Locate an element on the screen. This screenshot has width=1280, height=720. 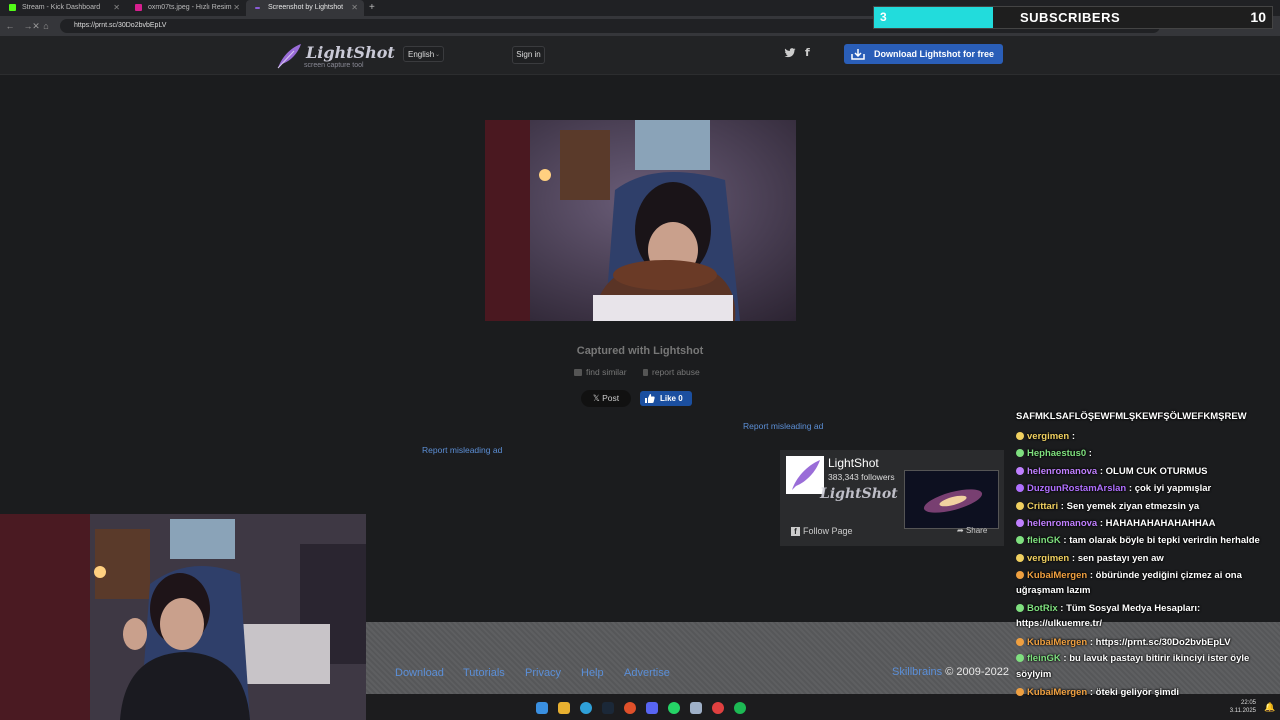
whatsapp-icon is located at coordinates (674, 708).